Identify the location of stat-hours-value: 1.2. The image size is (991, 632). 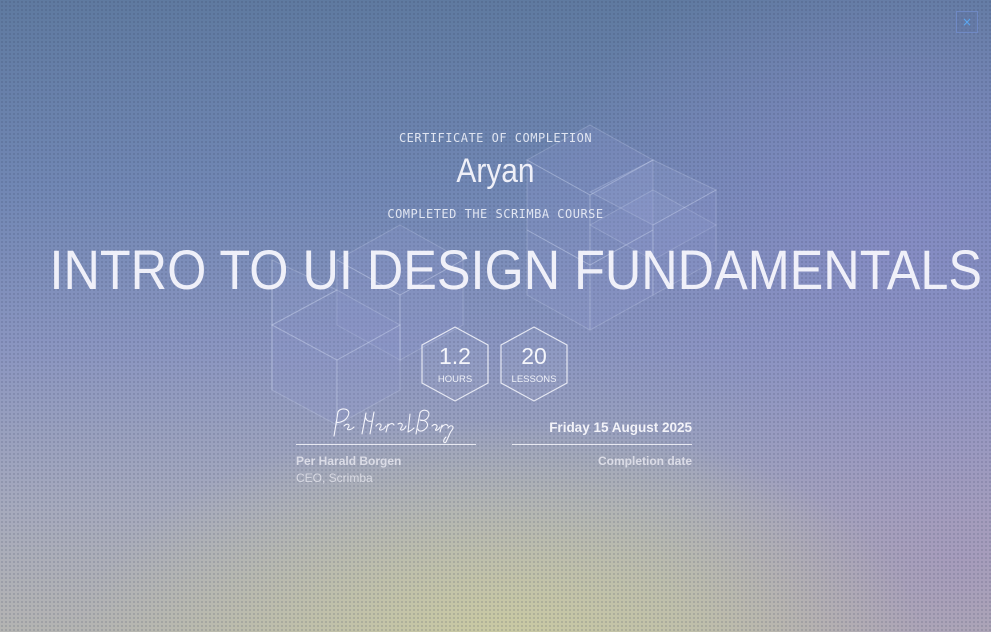
(455, 356).